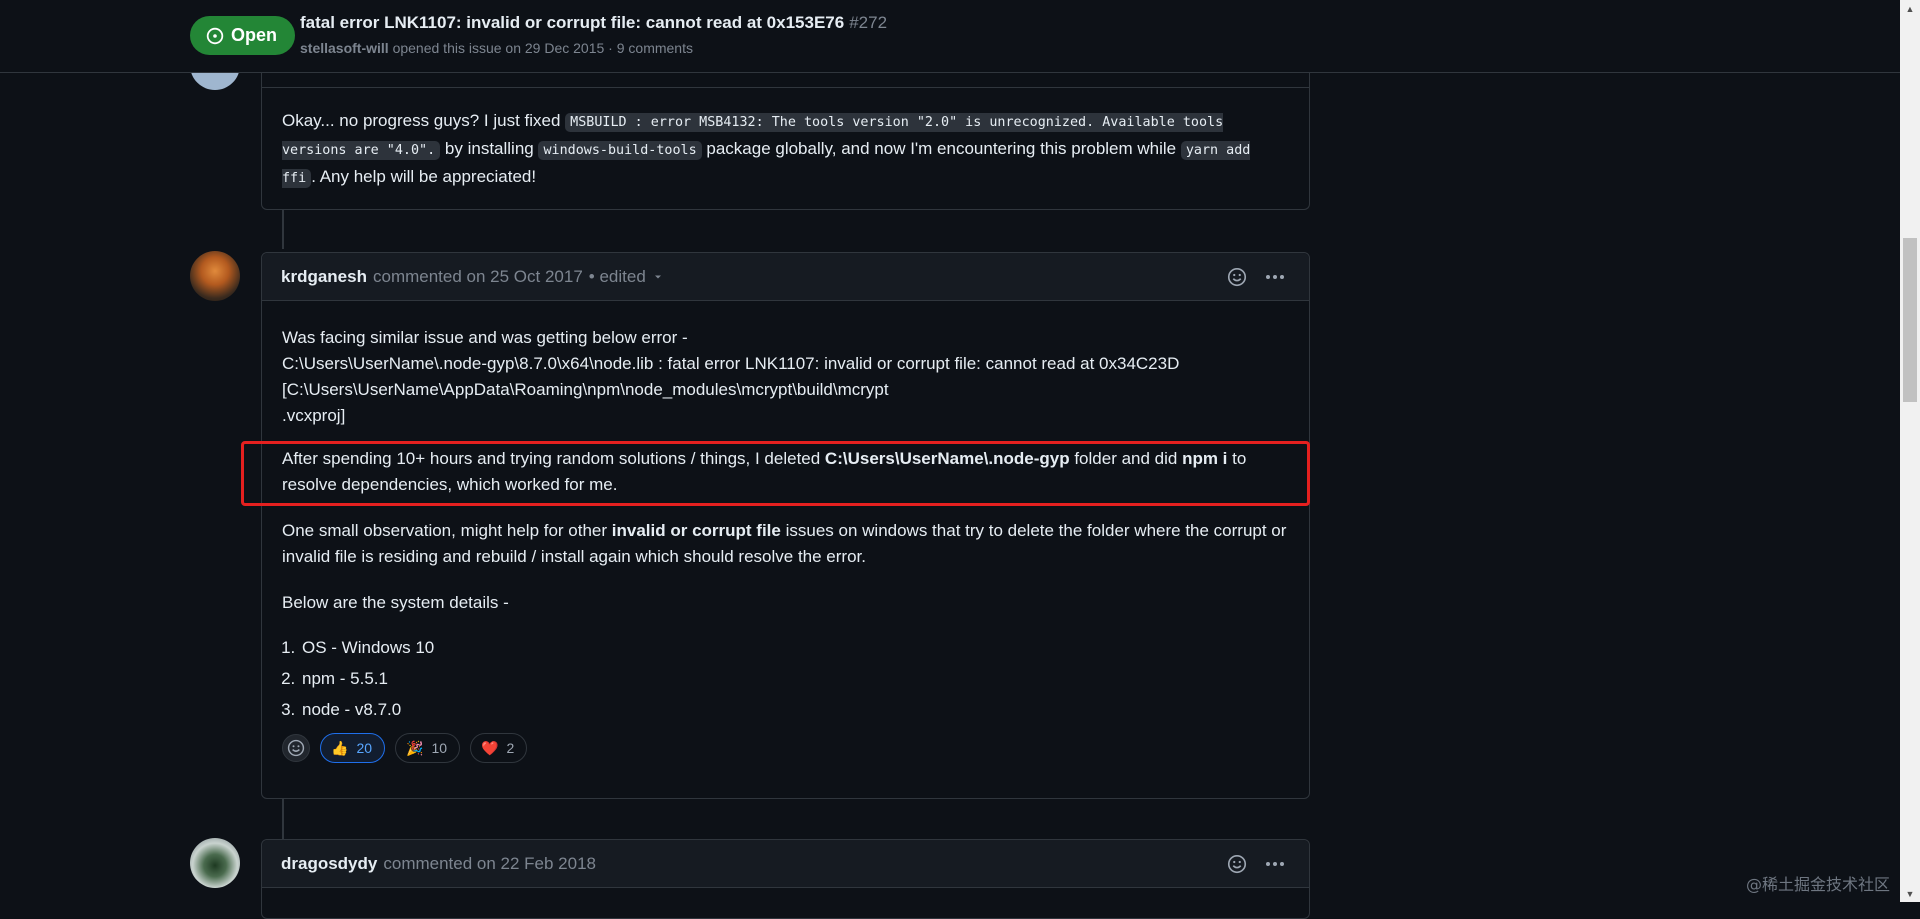  What do you see at coordinates (329, 864) in the screenshot?
I see `comment-author-link: dragosdydy` at bounding box center [329, 864].